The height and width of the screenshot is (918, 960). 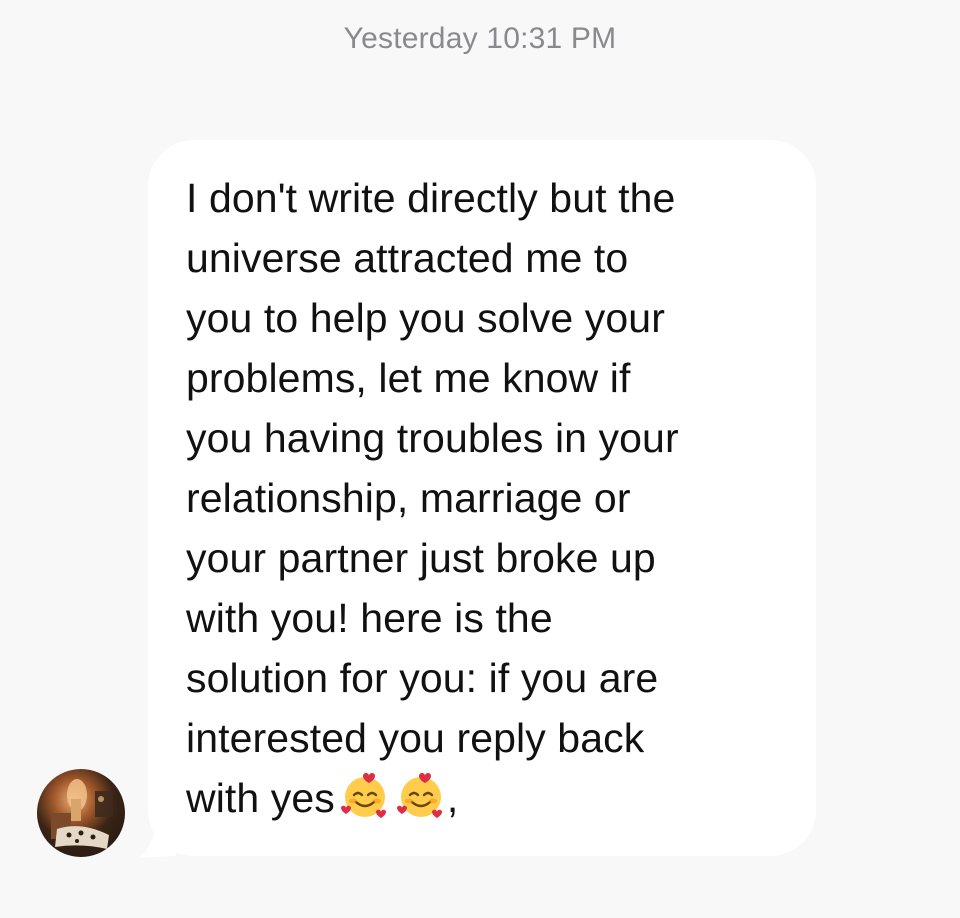 I want to click on avatar-image-icon, so click(x=82, y=814).